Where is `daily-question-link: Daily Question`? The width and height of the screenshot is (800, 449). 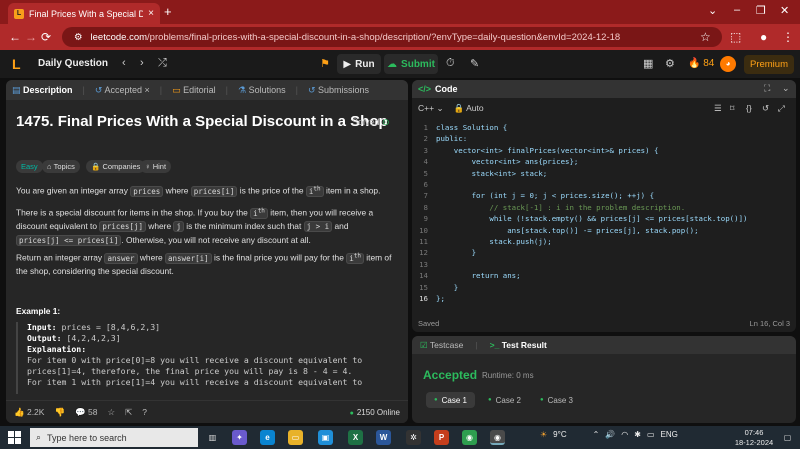
daily-question-link: Daily Question is located at coordinates (73, 63).